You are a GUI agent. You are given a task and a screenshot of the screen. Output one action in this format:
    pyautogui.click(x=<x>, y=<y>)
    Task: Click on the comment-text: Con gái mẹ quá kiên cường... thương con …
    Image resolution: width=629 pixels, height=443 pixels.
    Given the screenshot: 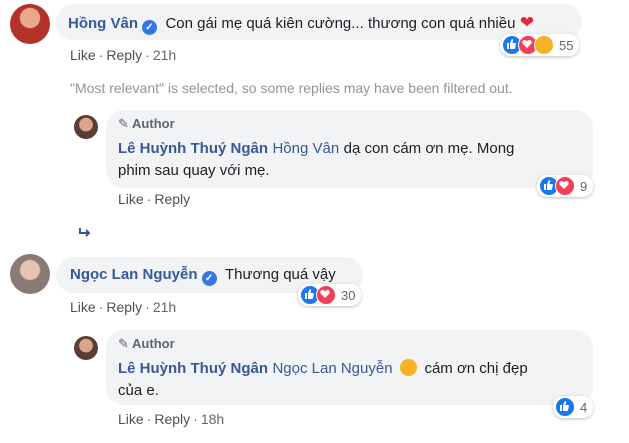 What is the action you would take?
    pyautogui.click(x=340, y=23)
    